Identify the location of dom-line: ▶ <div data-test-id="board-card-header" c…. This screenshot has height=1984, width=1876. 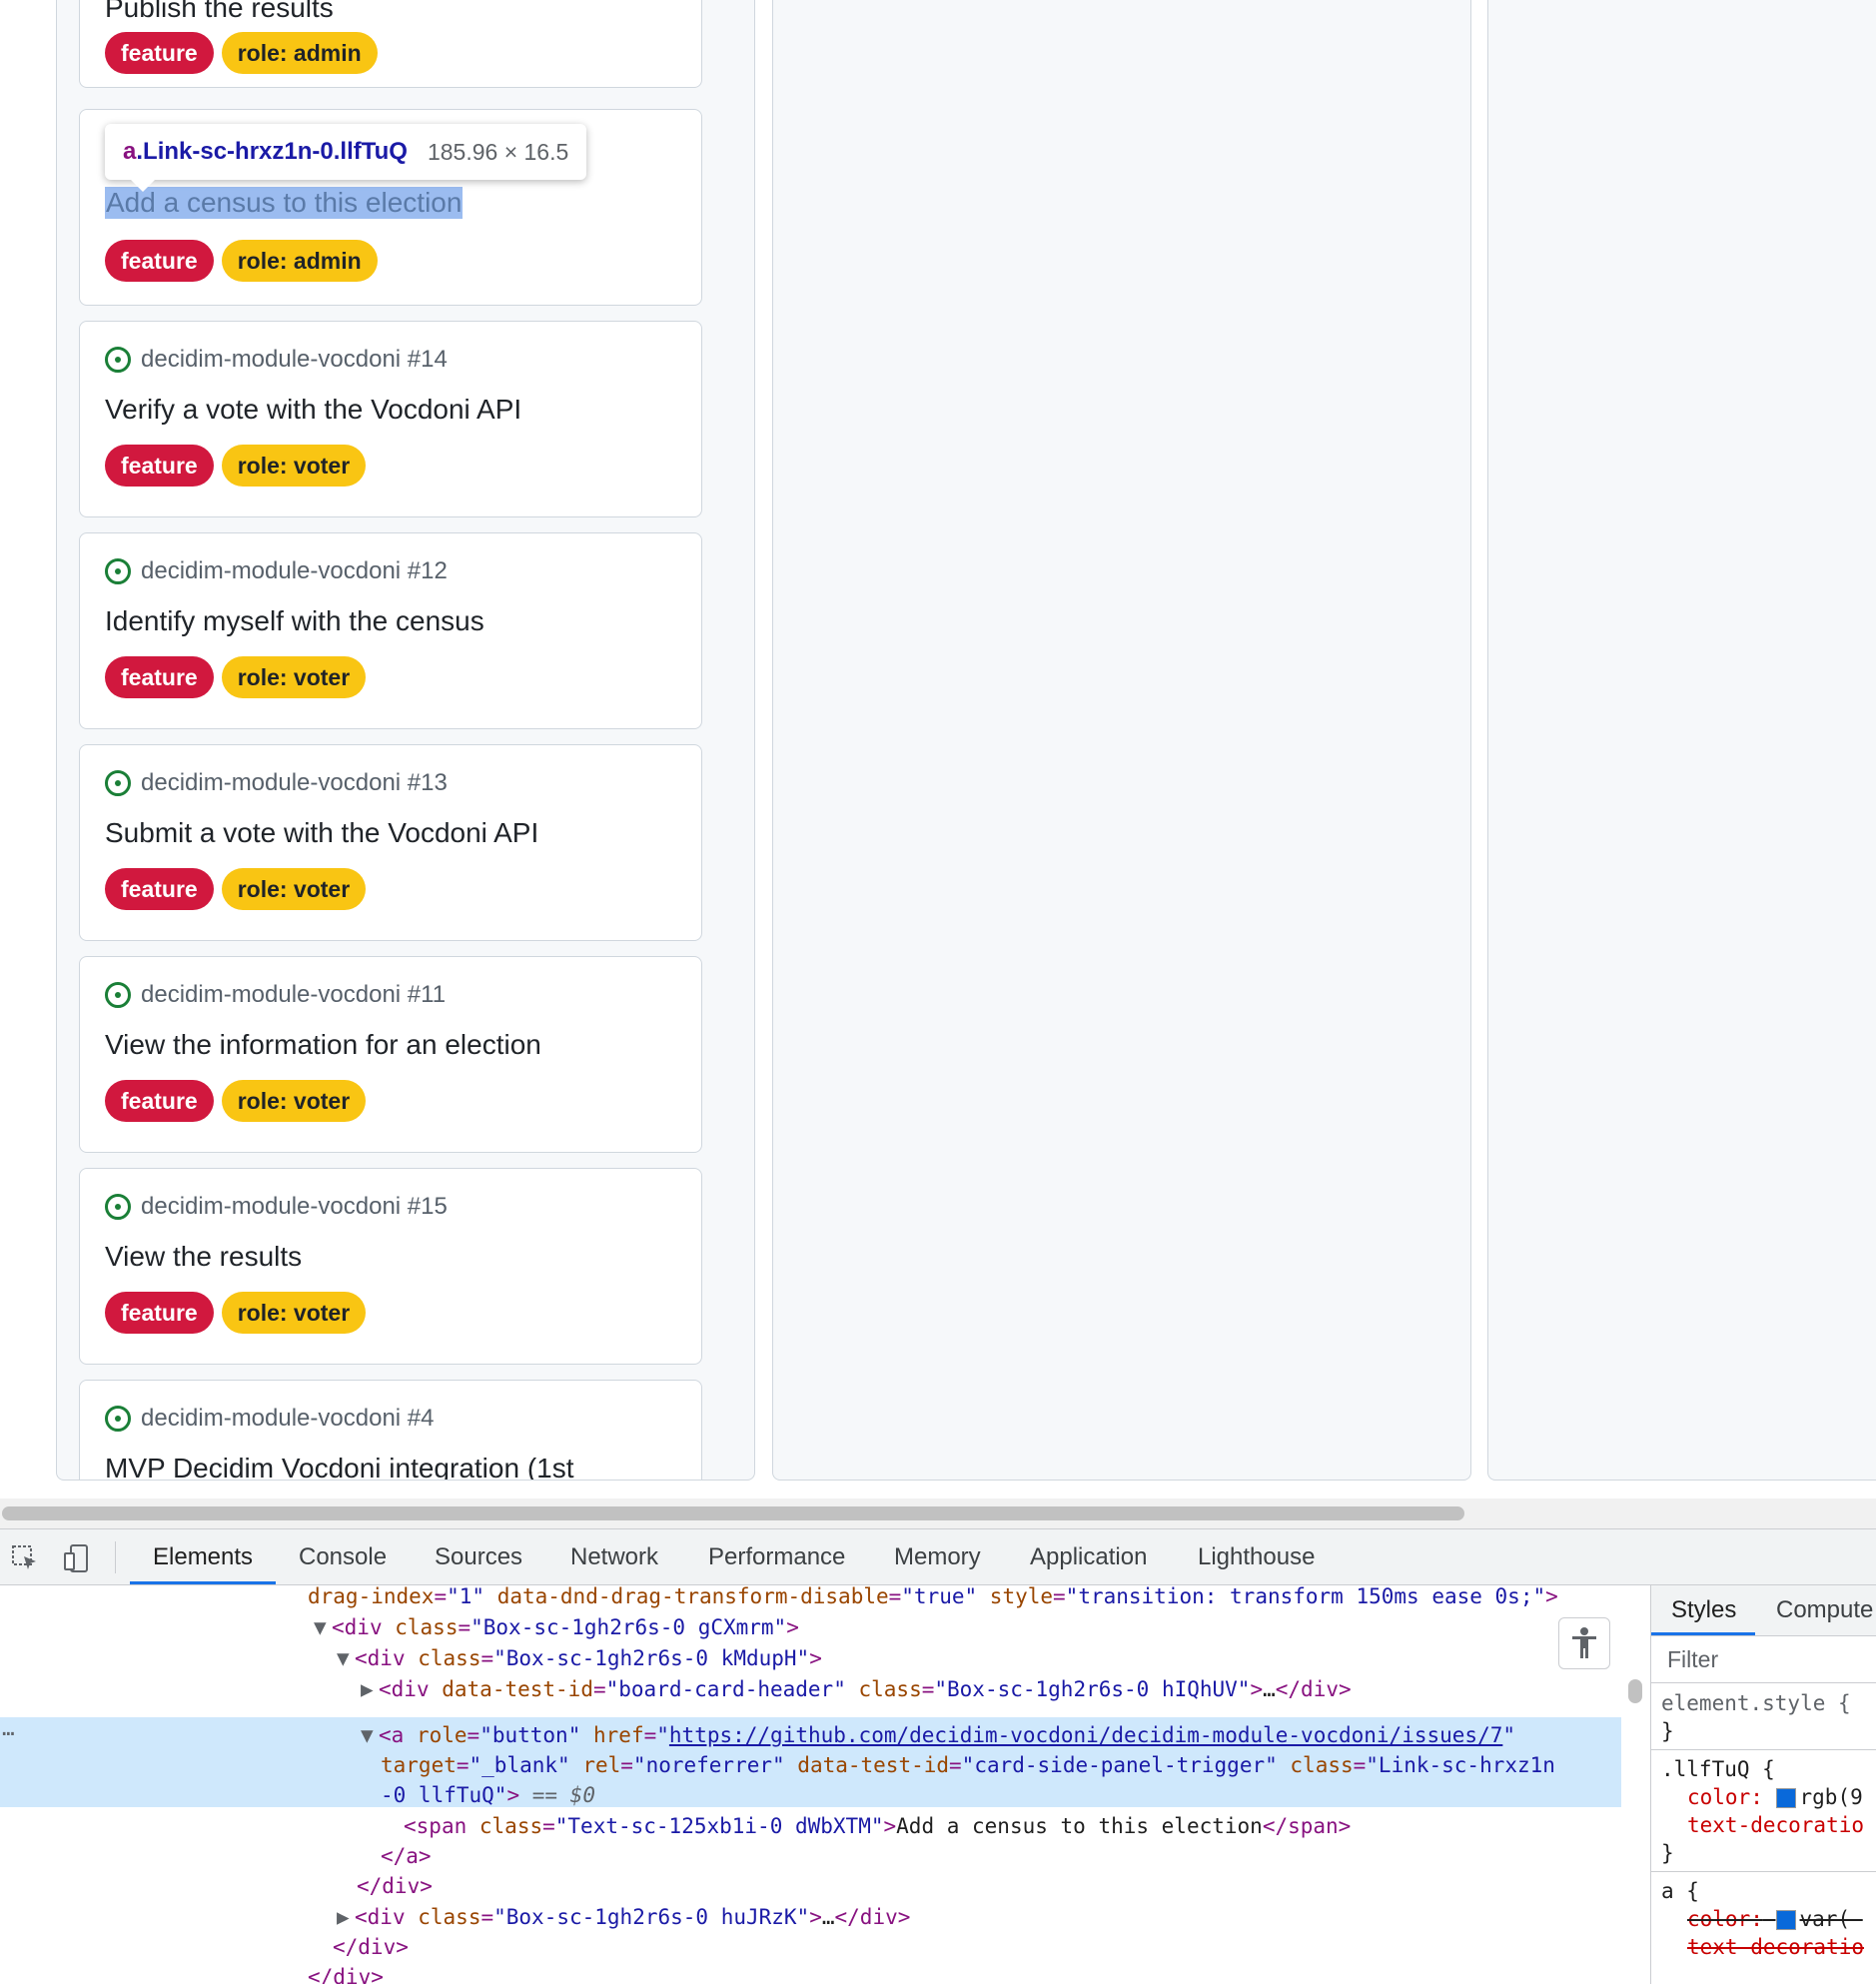
(856, 1689).